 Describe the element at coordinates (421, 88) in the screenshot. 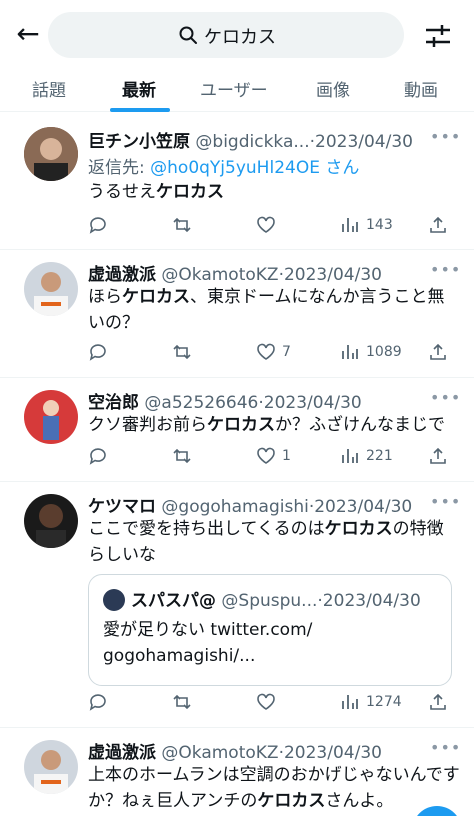

I see `tab-videos: 動画` at that location.